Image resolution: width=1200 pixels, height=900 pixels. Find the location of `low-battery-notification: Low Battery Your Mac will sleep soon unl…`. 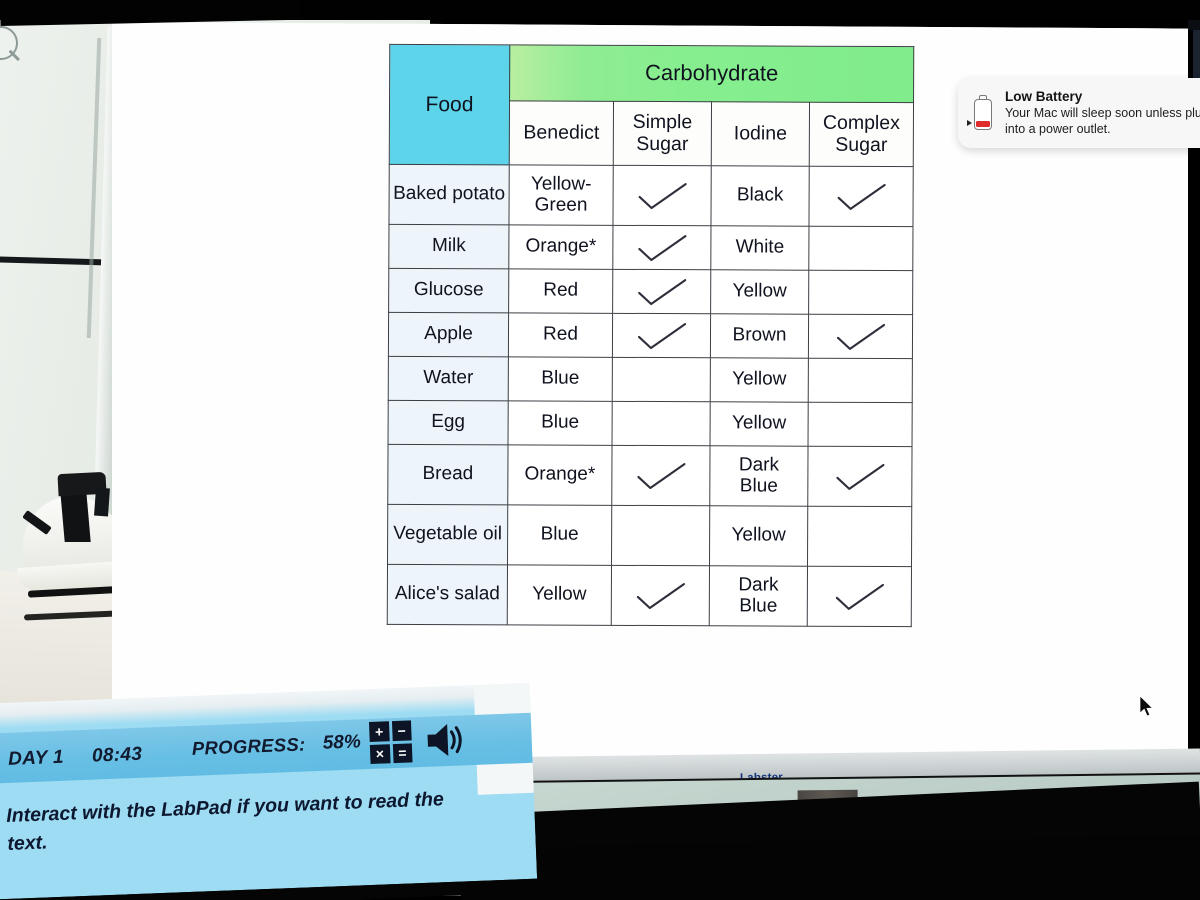

low-battery-notification: Low Battery Your Mac will sleep soon unl… is located at coordinates (1079, 113).